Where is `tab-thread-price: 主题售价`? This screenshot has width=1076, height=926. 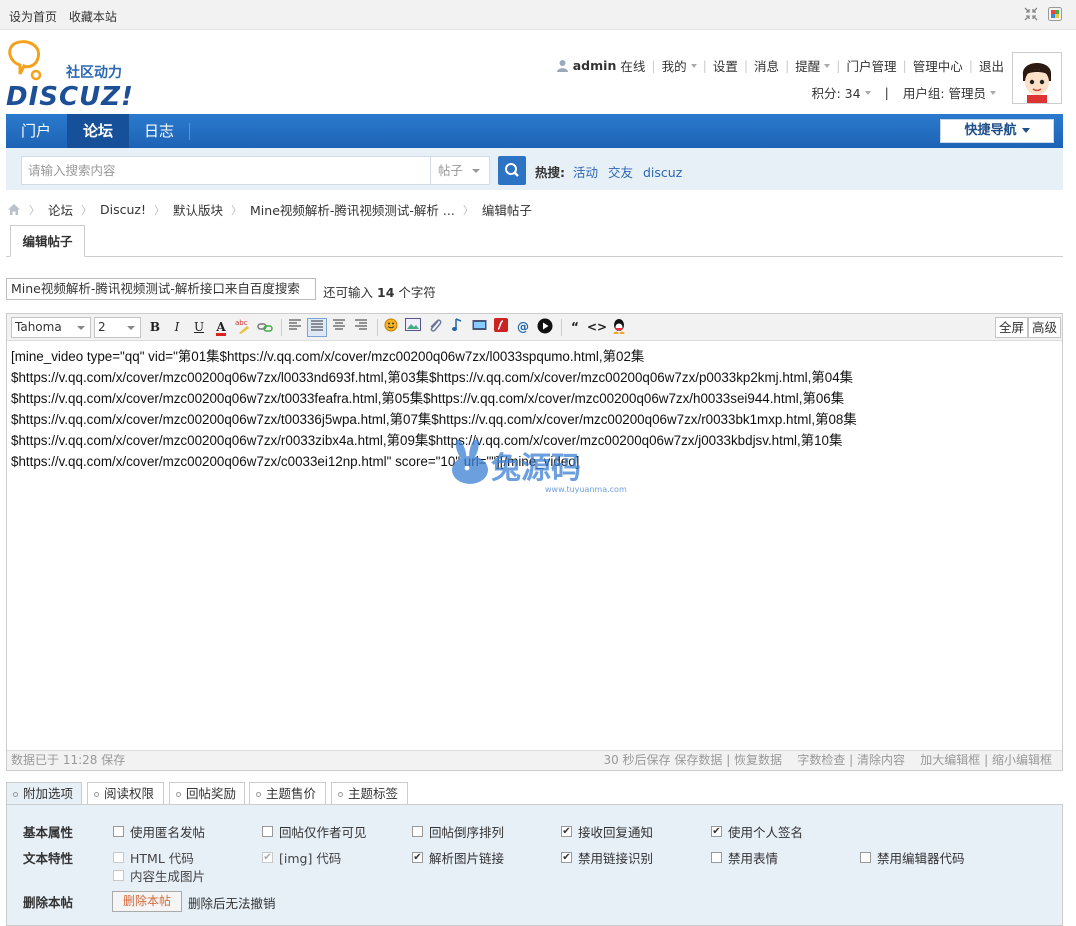
tab-thread-price: 主题售价 is located at coordinates (287, 793).